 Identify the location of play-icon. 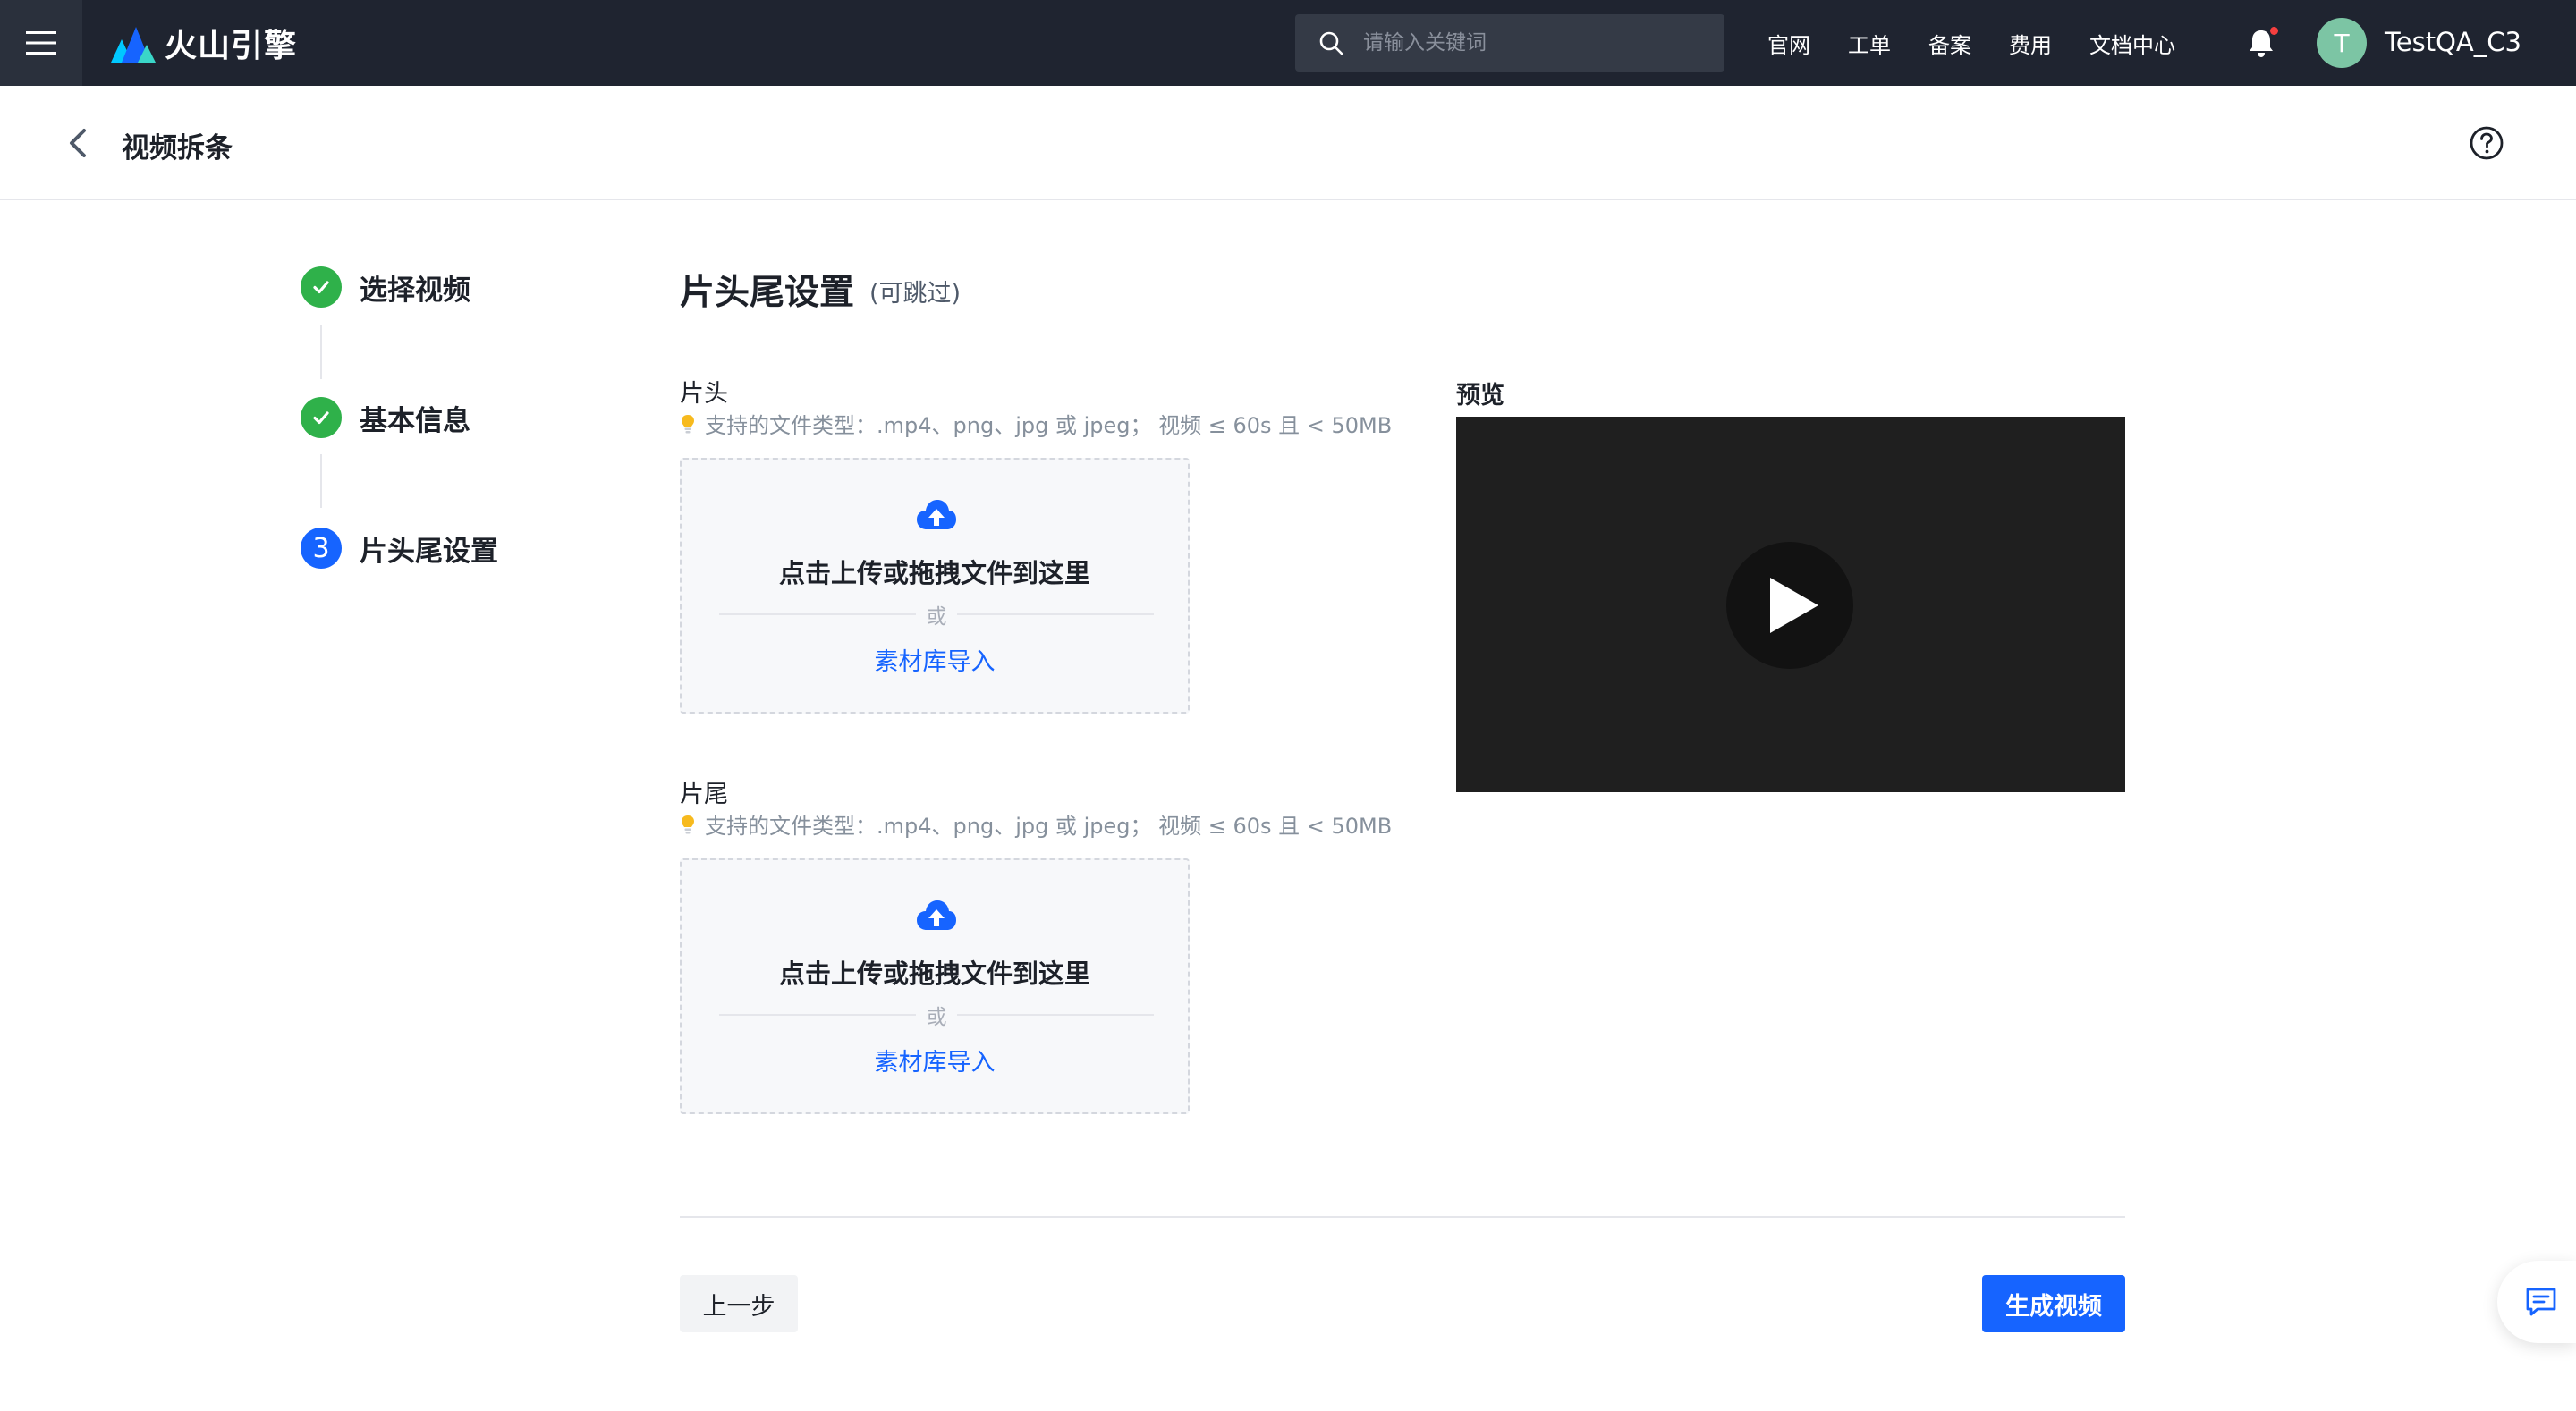
(1794, 605).